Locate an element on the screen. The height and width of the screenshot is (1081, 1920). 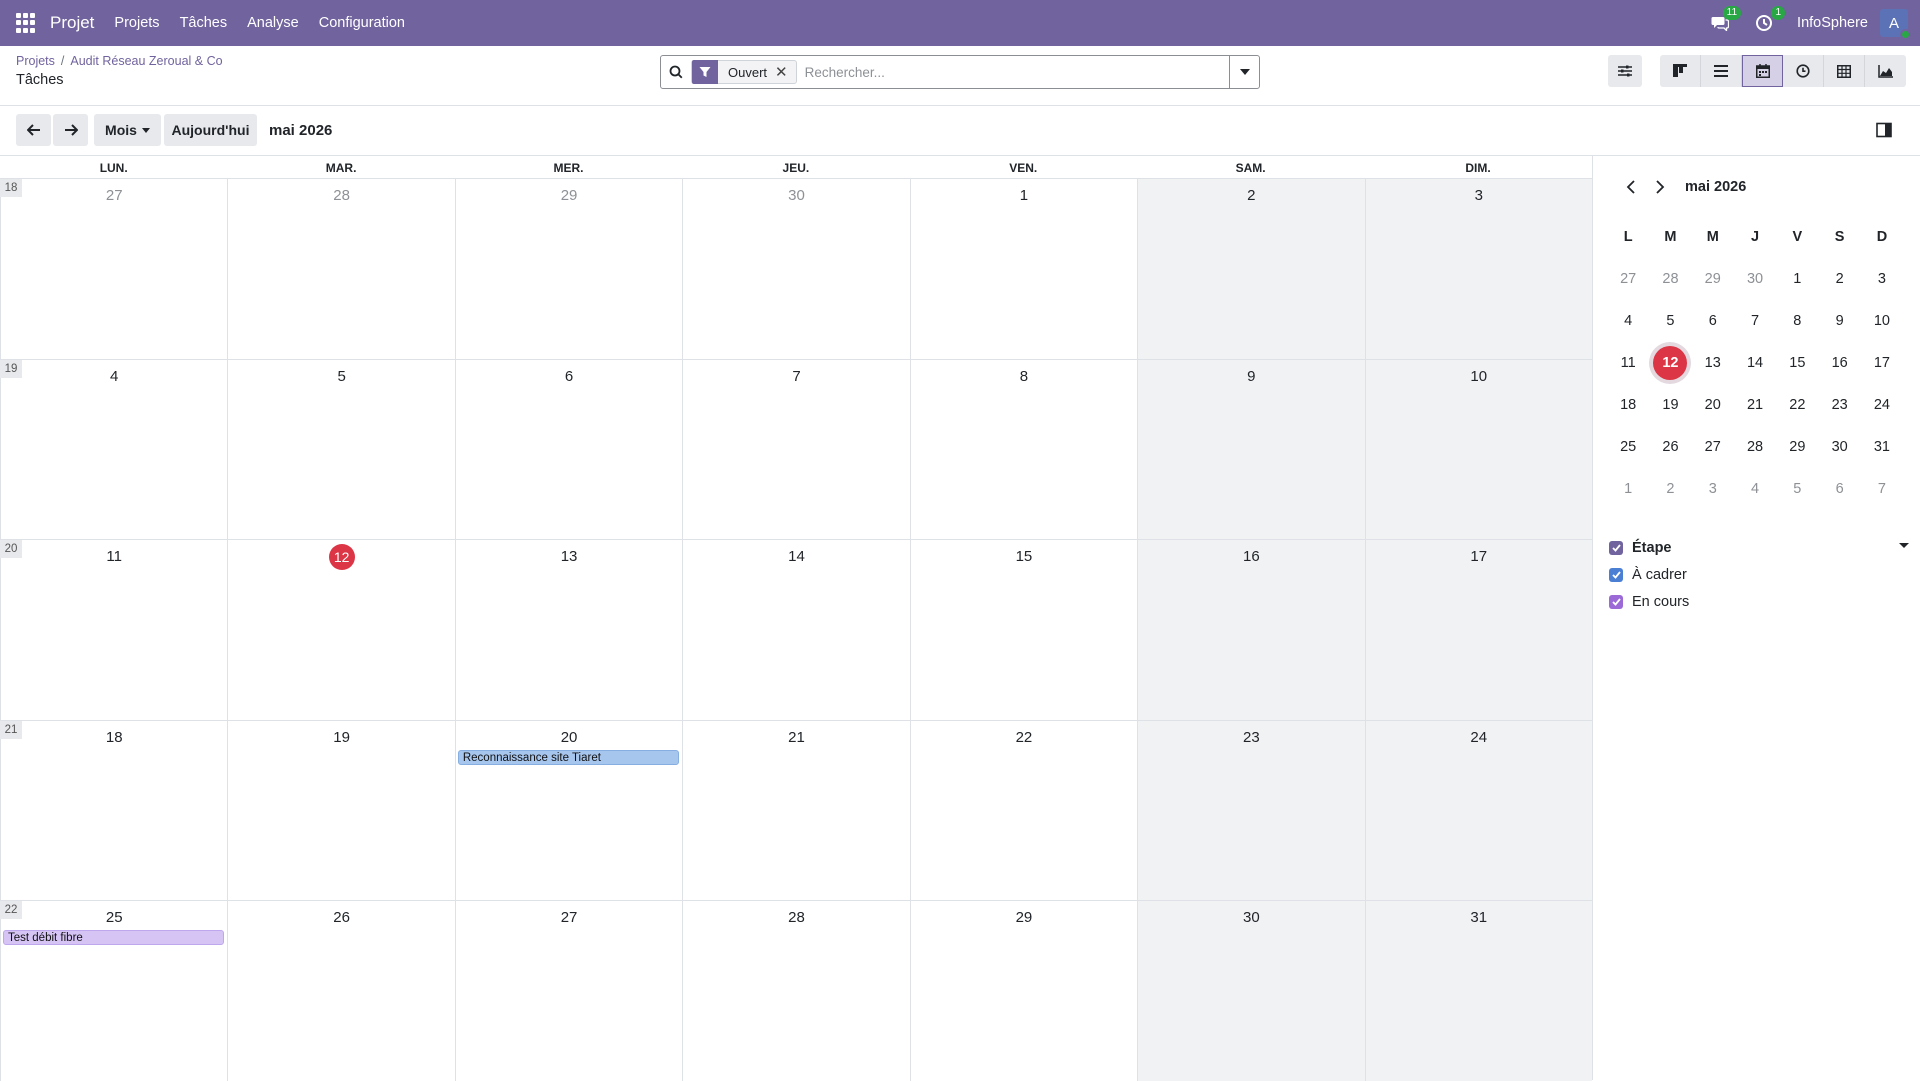
day-cell: 31 is located at coordinates (1478, 991).